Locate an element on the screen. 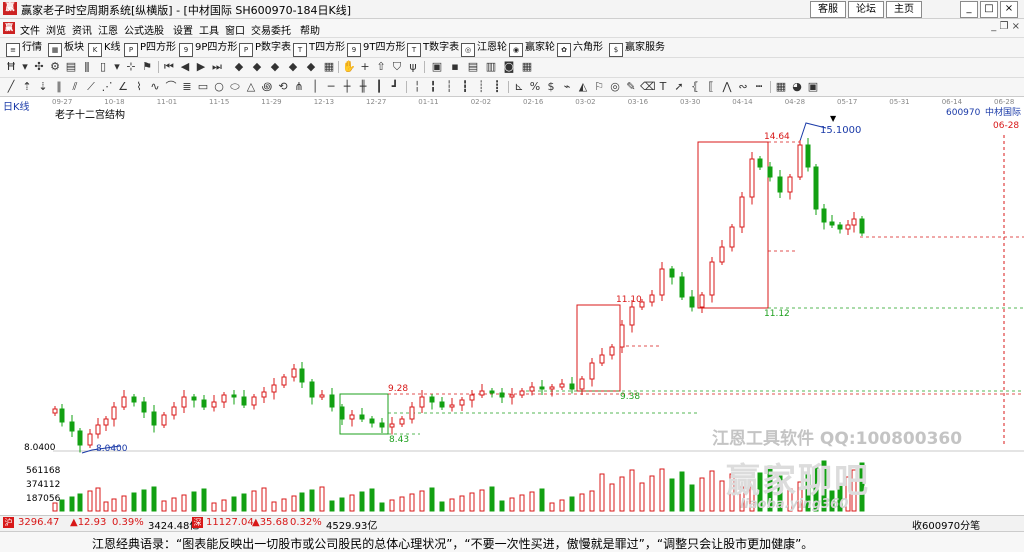  menu-help: 帮助 is located at coordinates (310, 29).